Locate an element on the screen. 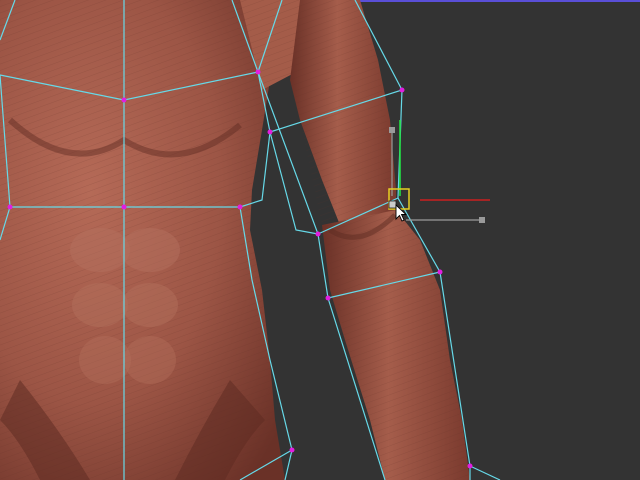  gizmo-x-axis-secondary-handle is located at coordinates (482, 220).